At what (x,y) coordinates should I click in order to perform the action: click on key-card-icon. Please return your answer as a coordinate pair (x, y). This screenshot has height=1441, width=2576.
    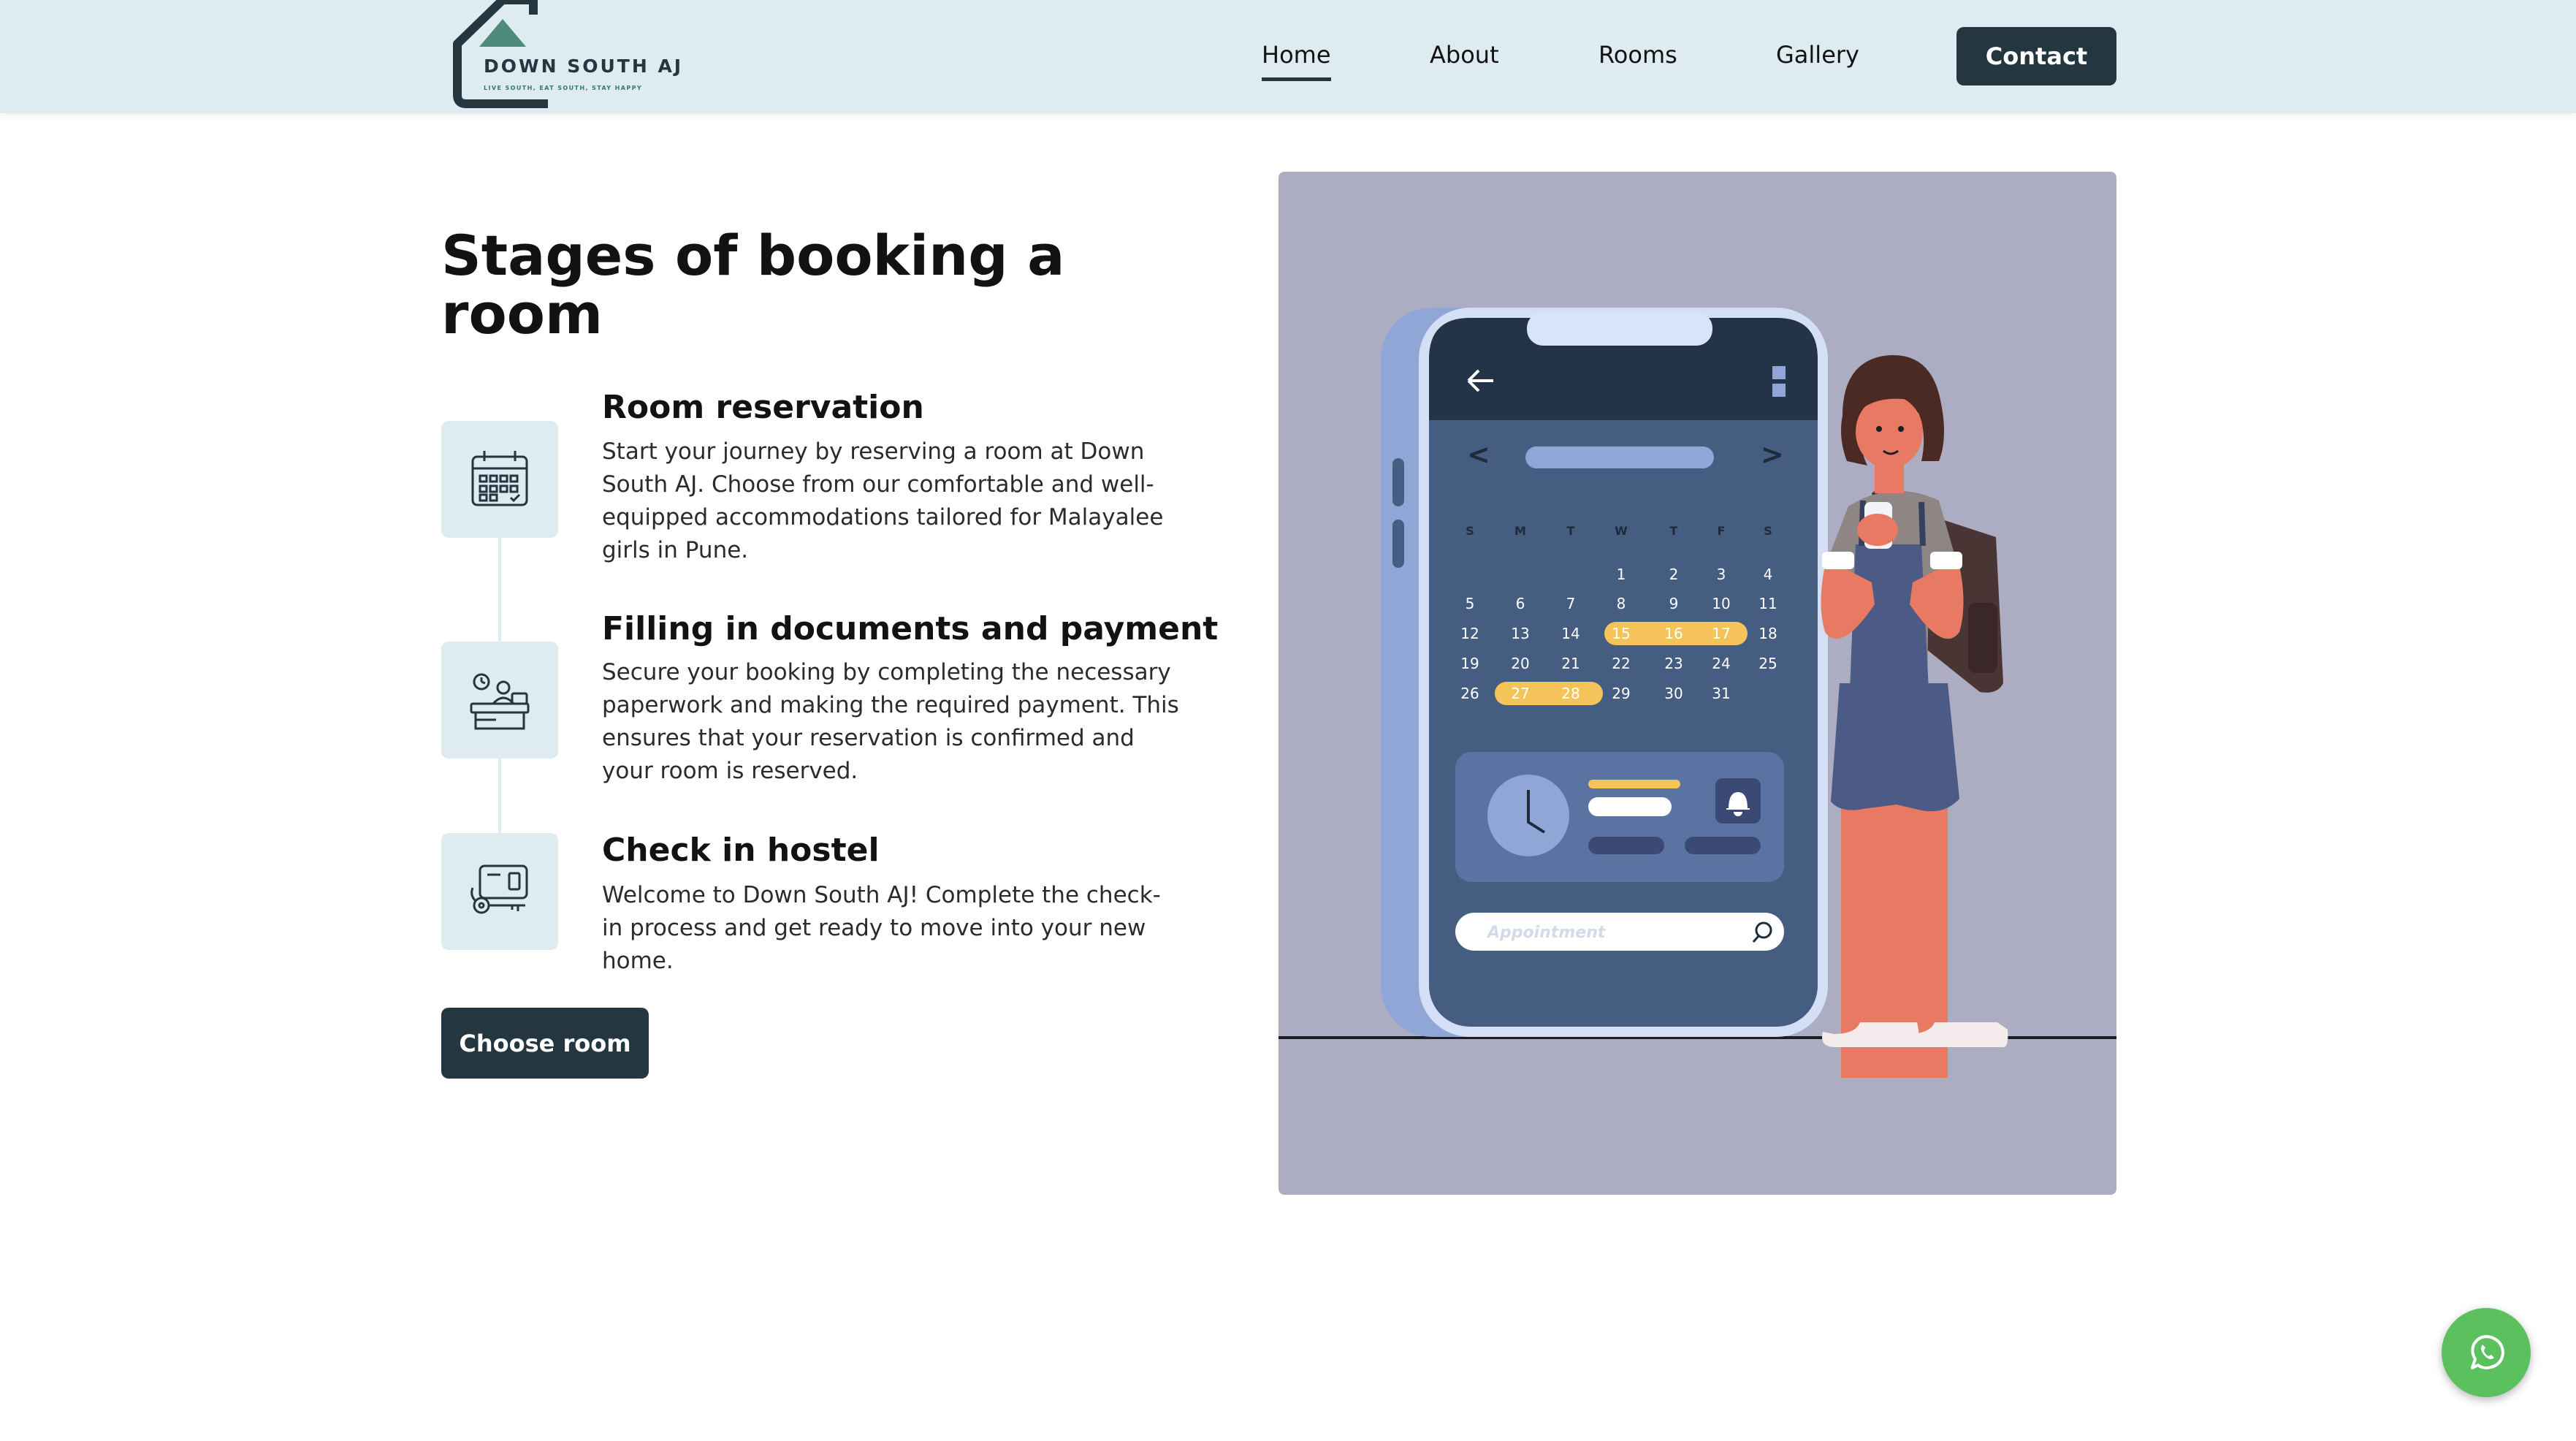
    Looking at the image, I should click on (499, 889).